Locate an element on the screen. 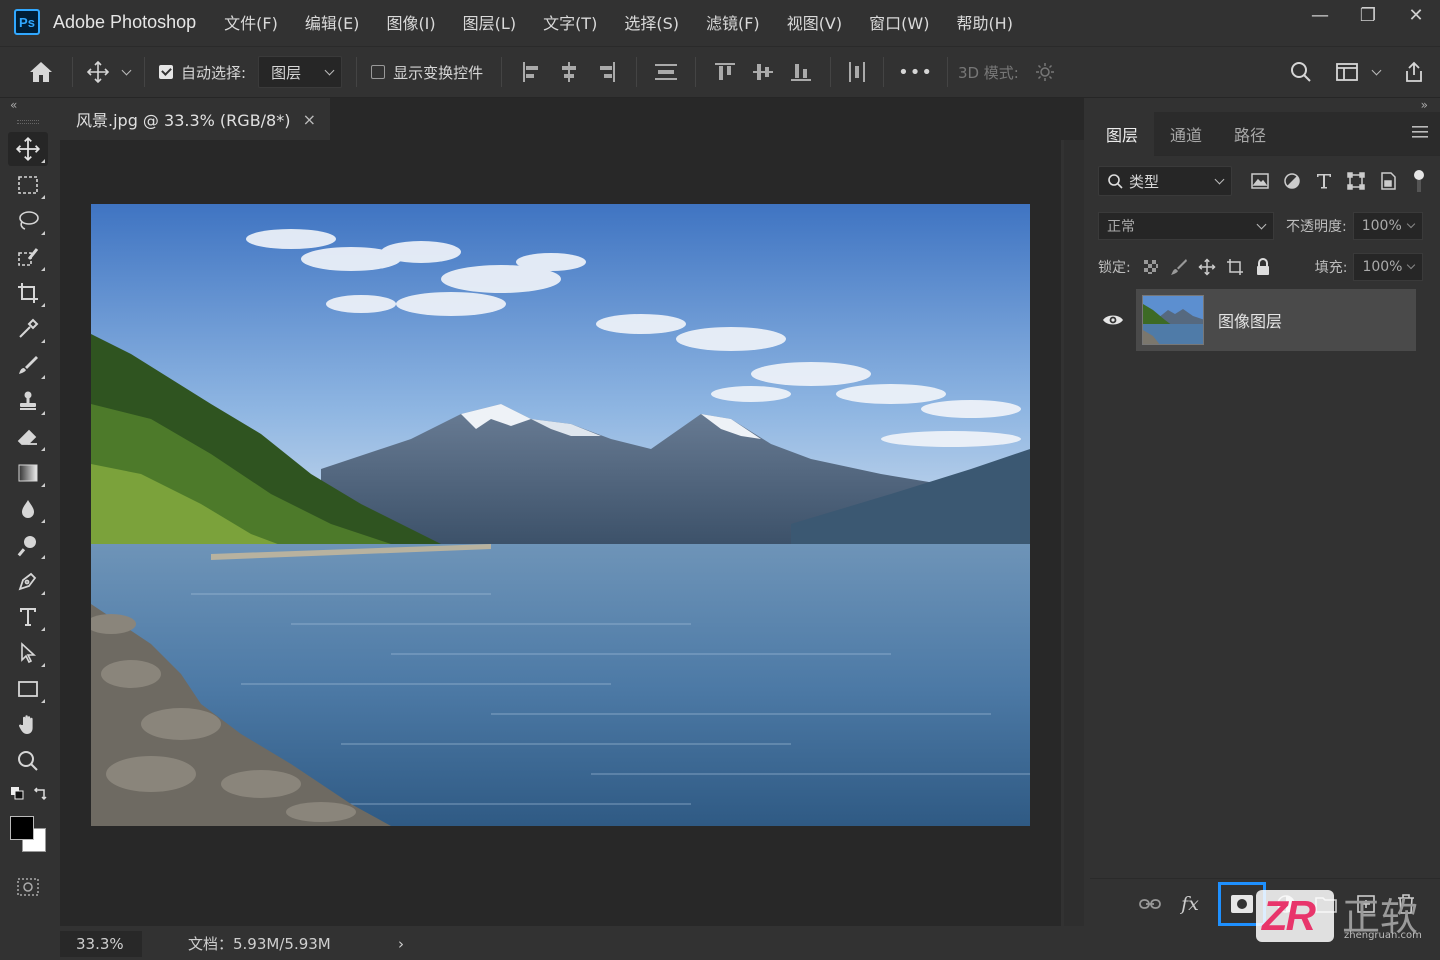 This screenshot has height=960, width=1440. menu-layer: 图层(L) is located at coordinates (489, 22).